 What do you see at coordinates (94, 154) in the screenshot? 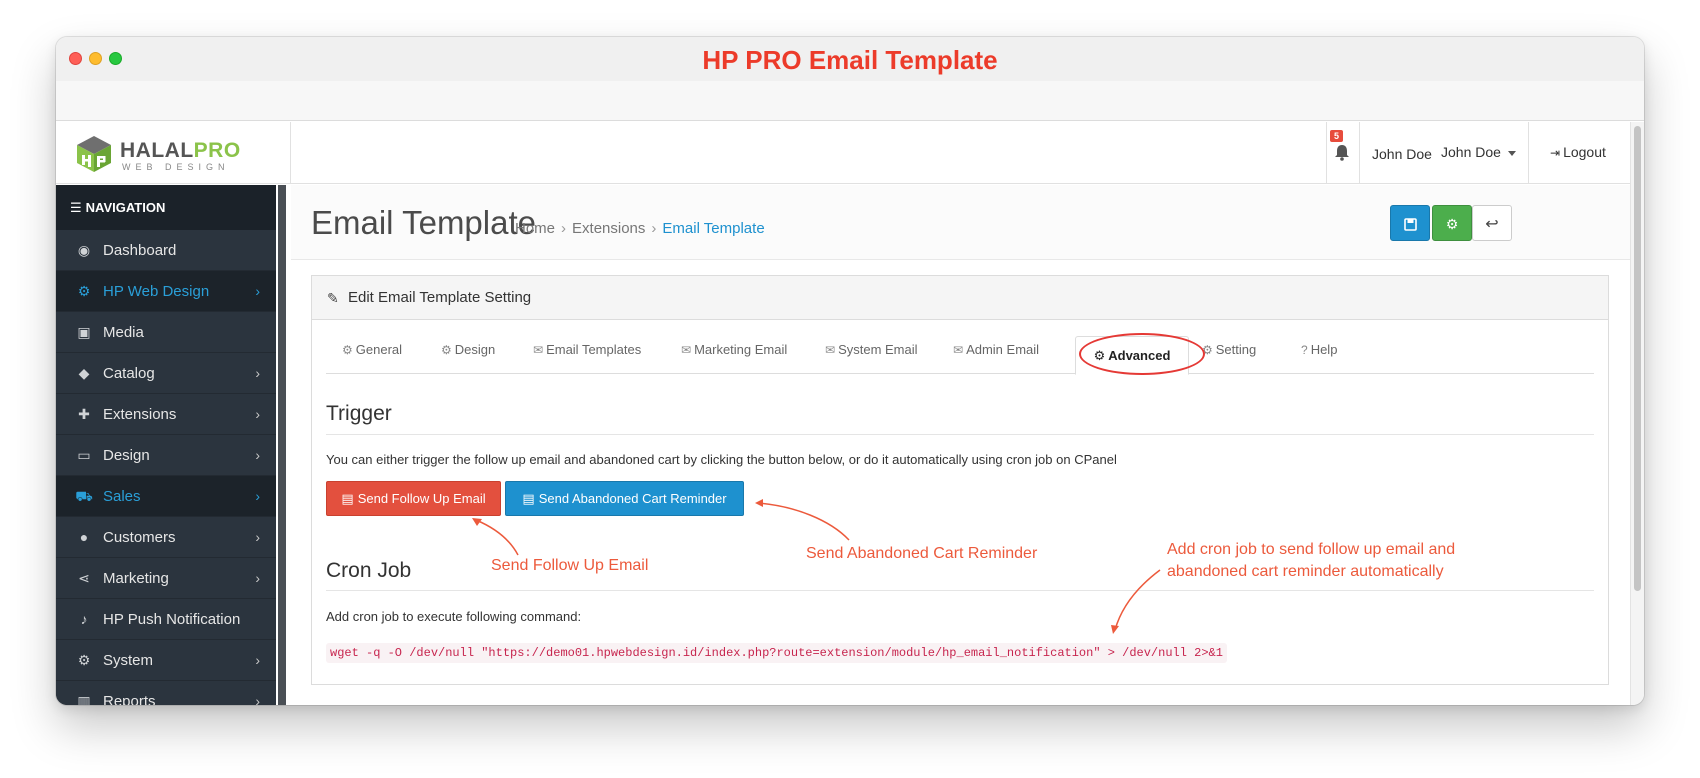
I see `logo-cube-icon` at bounding box center [94, 154].